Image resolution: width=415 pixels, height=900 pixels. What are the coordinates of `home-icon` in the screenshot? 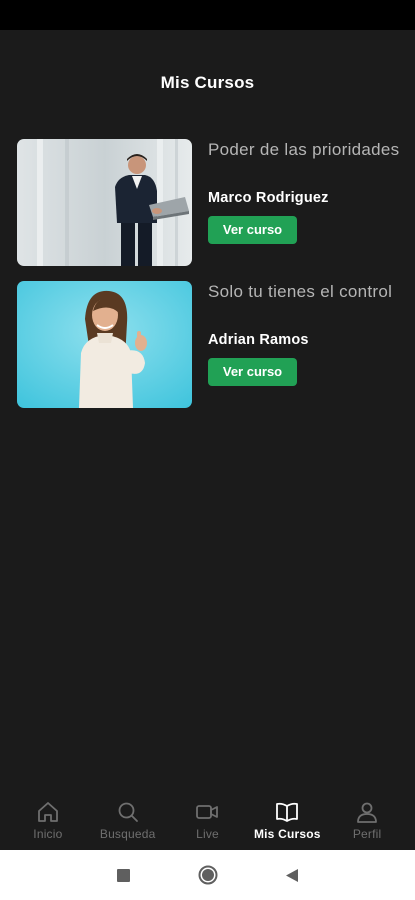 It's located at (47, 812).